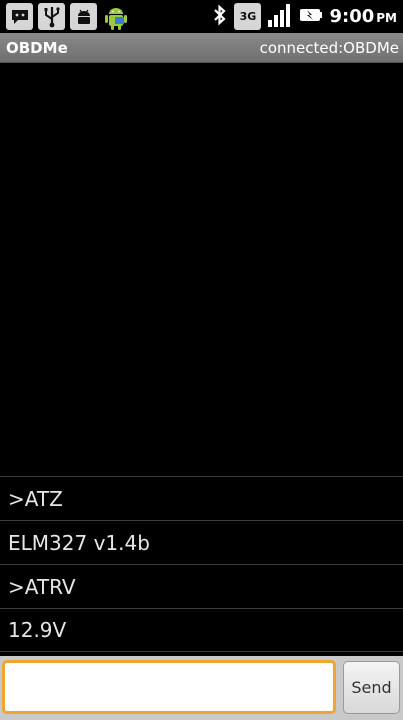 This screenshot has height=720, width=403. Describe the element at coordinates (169, 687) in the screenshot. I see `command-input` at that location.